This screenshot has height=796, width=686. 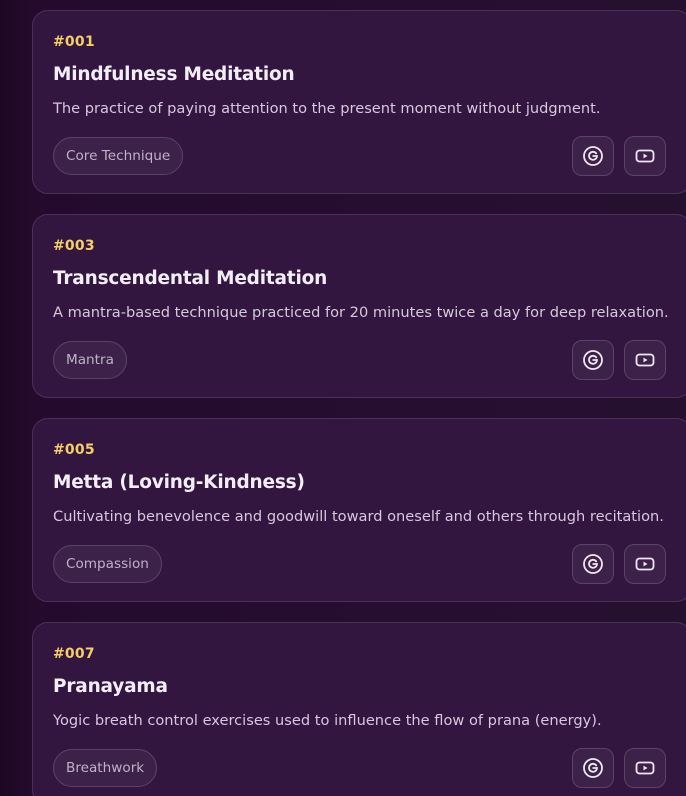 I want to click on category-tag: Compassion, so click(x=107, y=564).